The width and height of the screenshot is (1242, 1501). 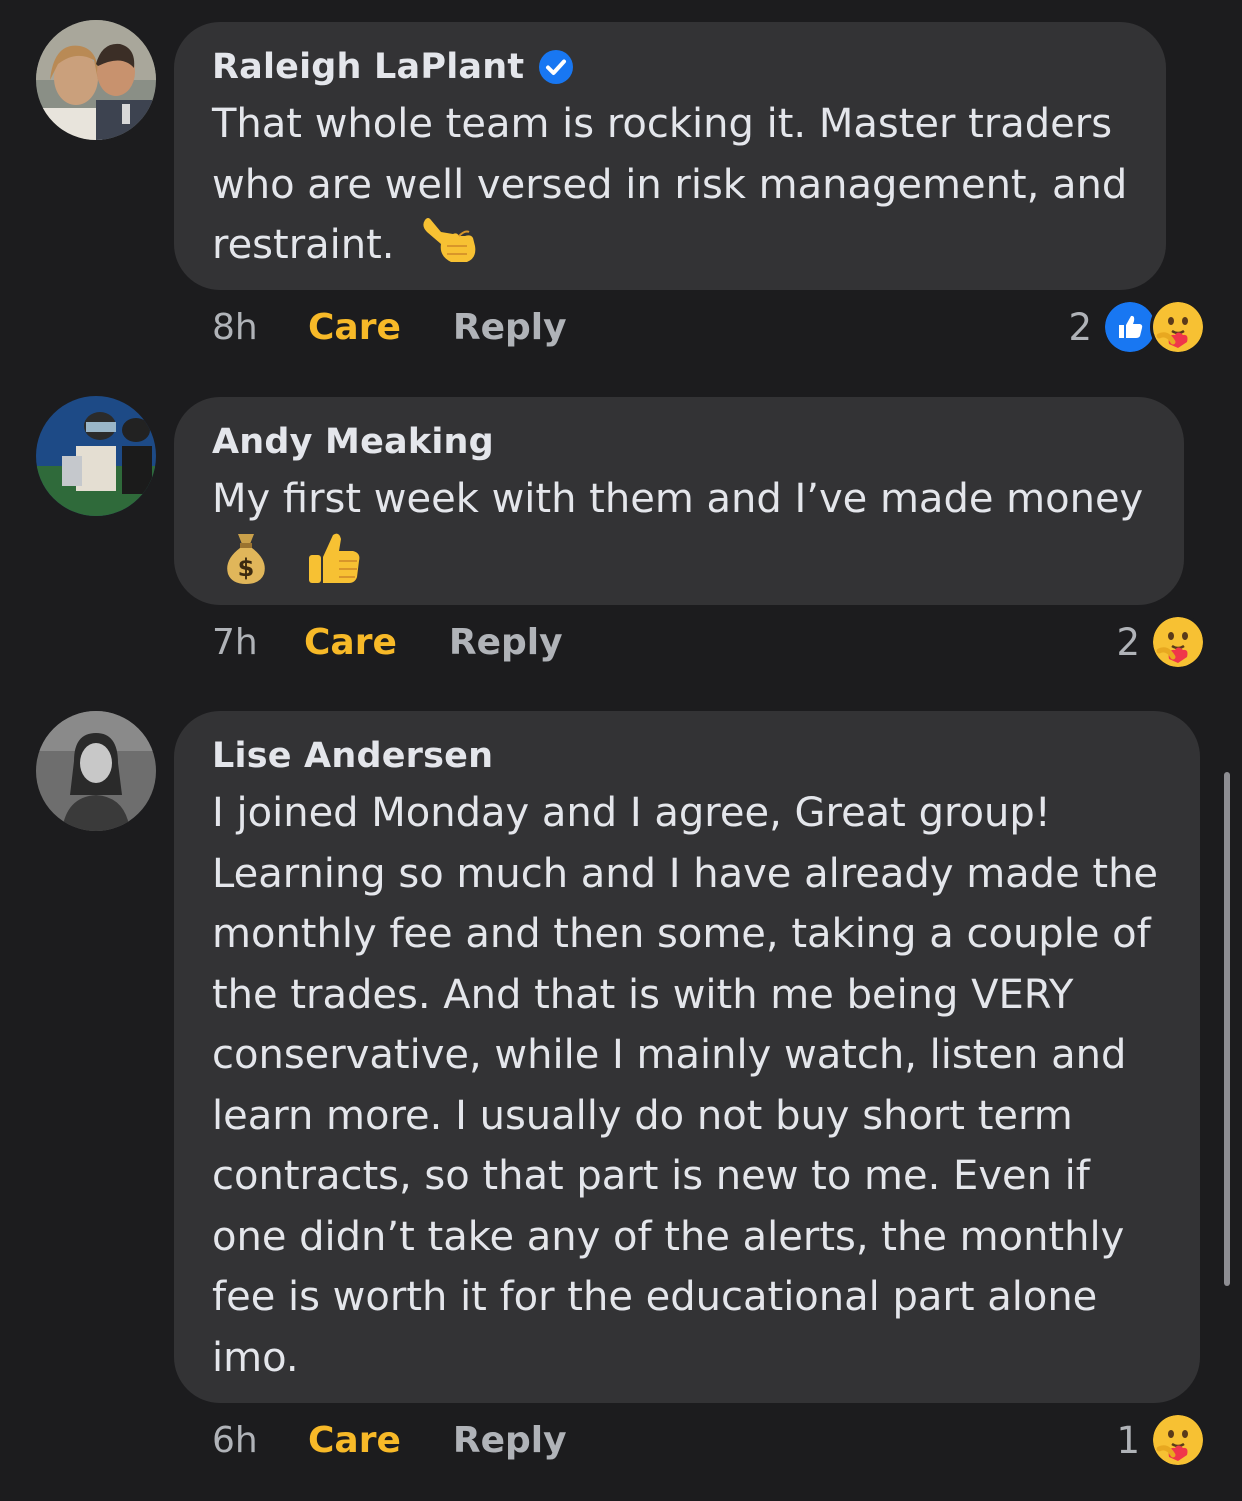 What do you see at coordinates (709, 327) in the screenshot?
I see `comment-actions: 8h Care Reply 2` at bounding box center [709, 327].